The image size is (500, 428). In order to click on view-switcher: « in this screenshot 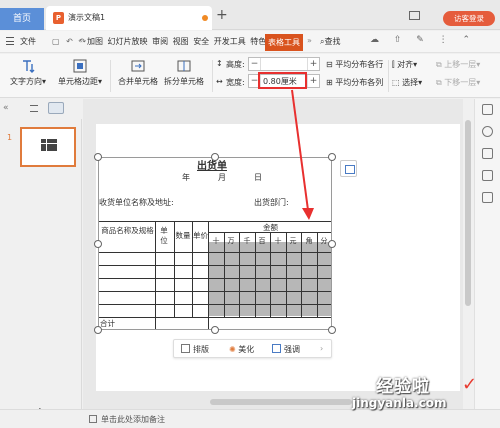, I will do `click(41, 109)`.